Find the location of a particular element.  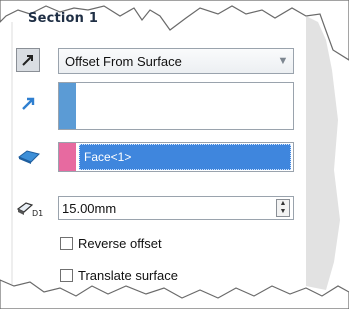

face-selection-box: Face<1> is located at coordinates (176, 157).